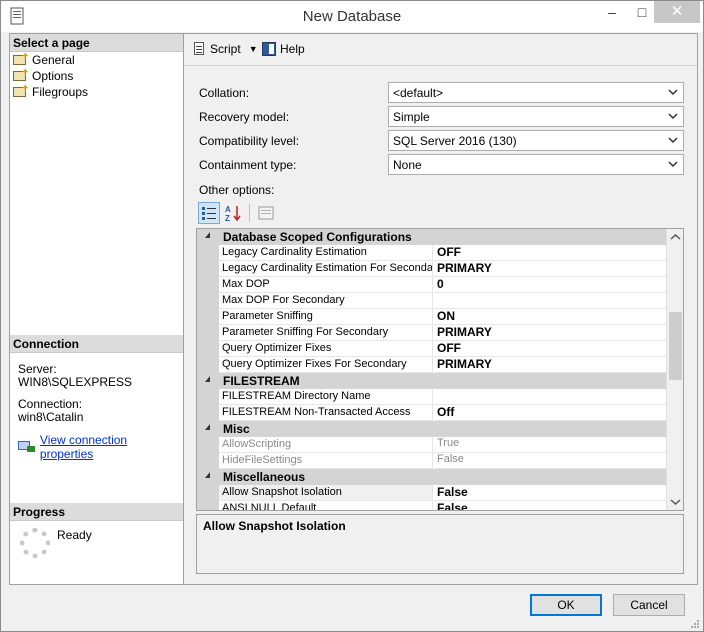 The height and width of the screenshot is (632, 704). Describe the element at coordinates (60, 92) in the screenshot. I see `page-item-label: Filegroups` at that location.